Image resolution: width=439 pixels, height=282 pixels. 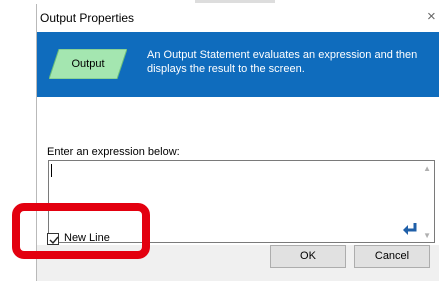 What do you see at coordinates (87, 238) in the screenshot?
I see `new-line-label: New Line` at bounding box center [87, 238].